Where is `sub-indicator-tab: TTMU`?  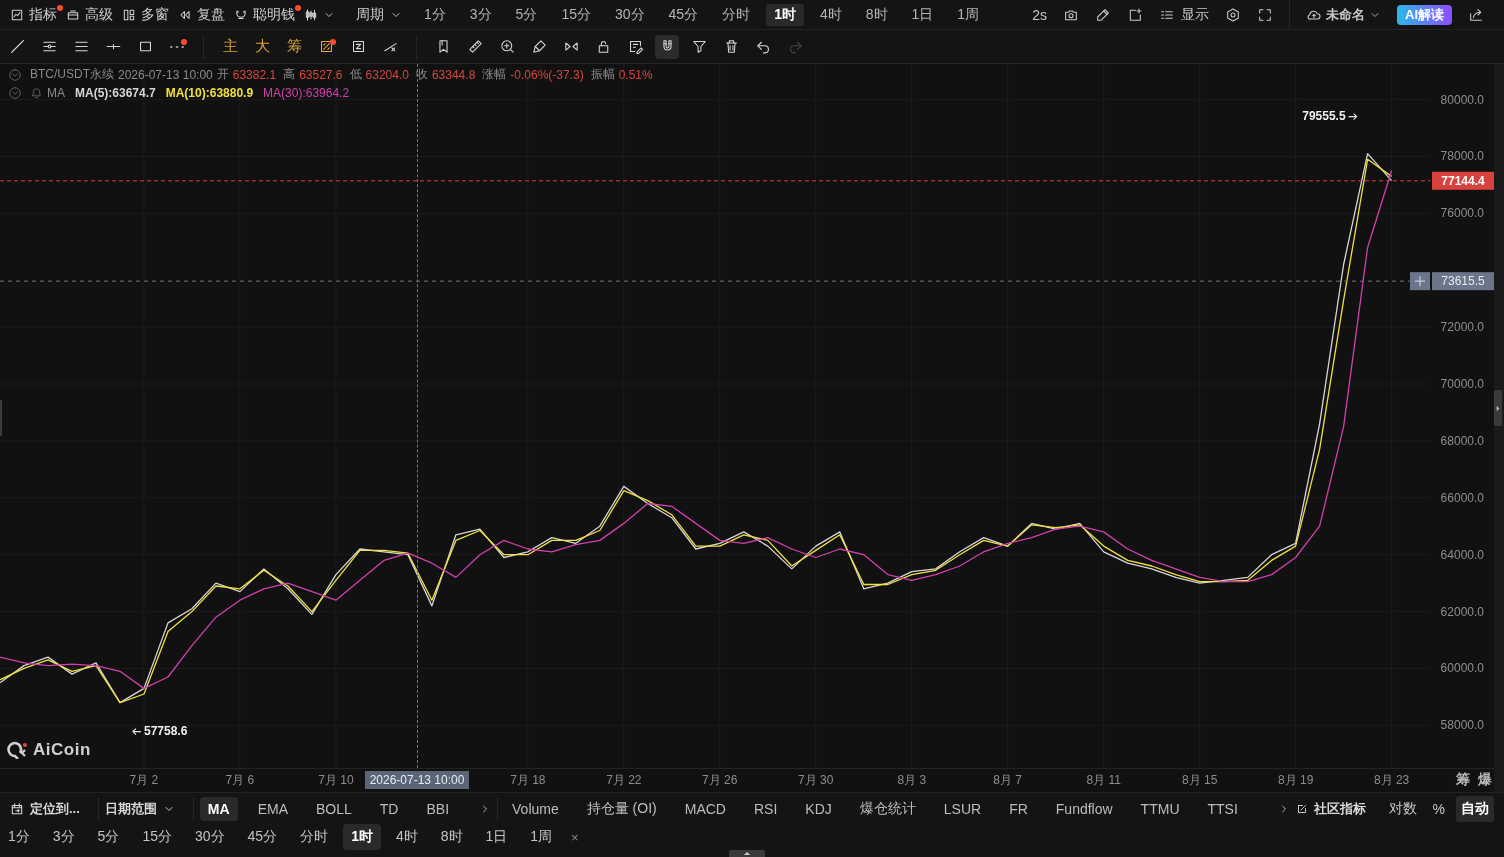
sub-indicator-tab: TTMU is located at coordinates (1160, 808).